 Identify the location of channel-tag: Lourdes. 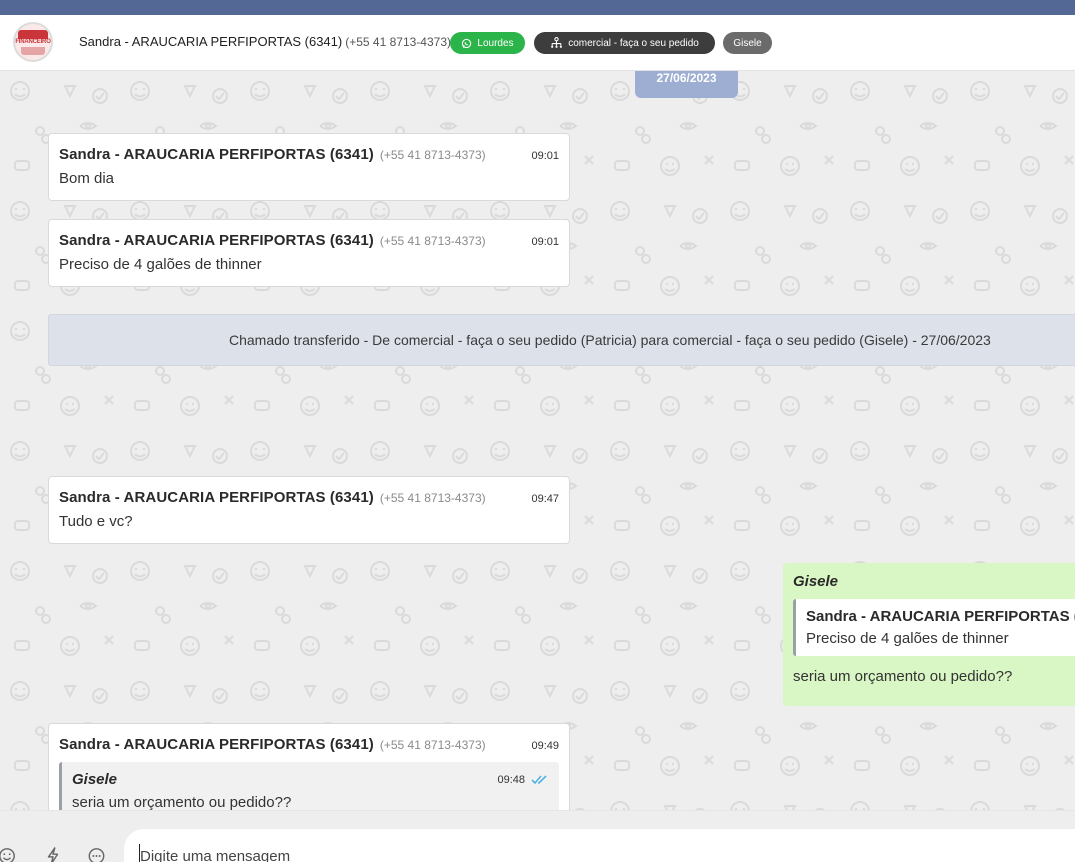
(487, 43).